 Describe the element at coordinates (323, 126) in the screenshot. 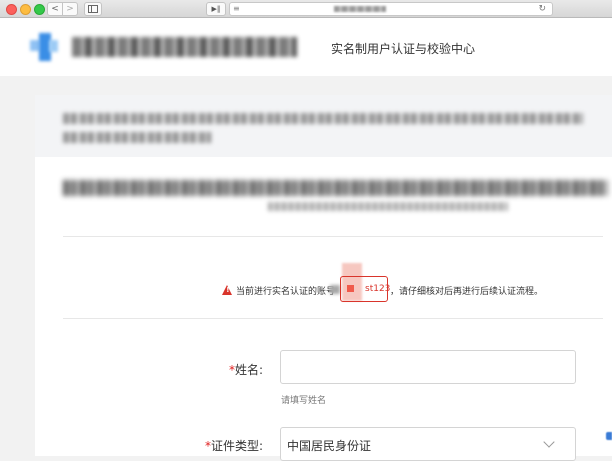

I see `notice-banner` at that location.